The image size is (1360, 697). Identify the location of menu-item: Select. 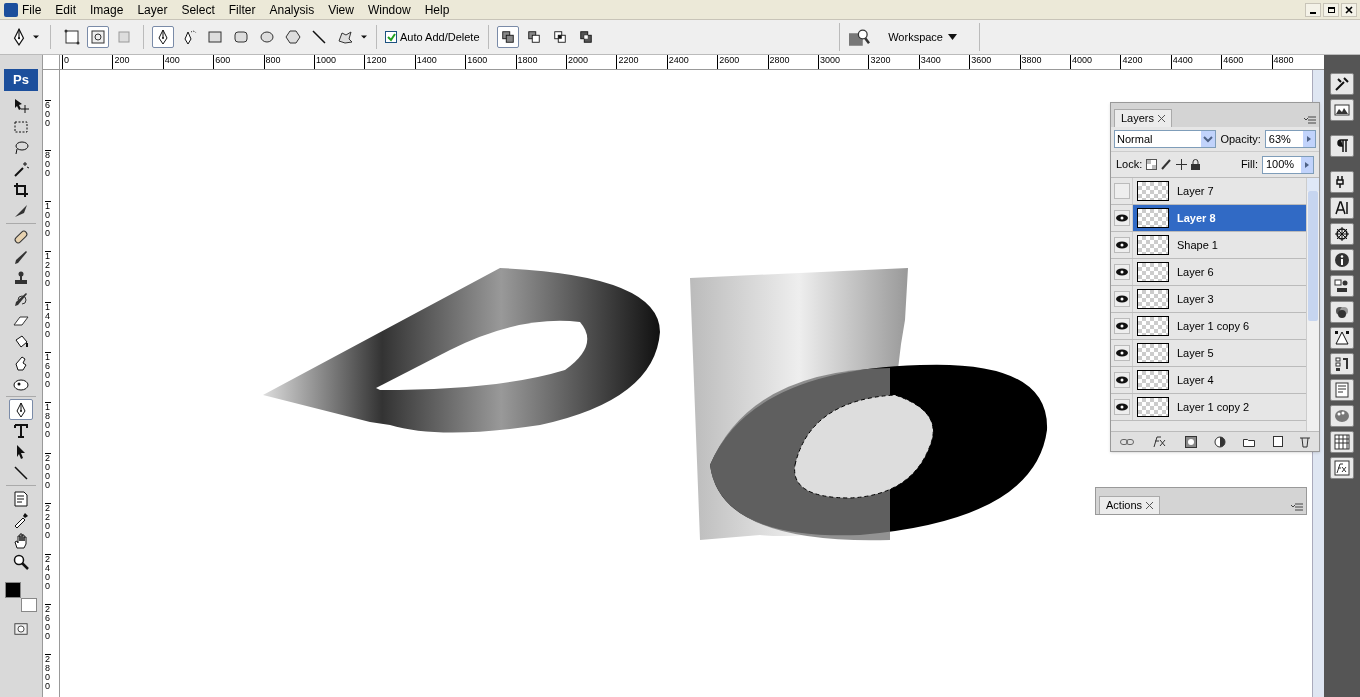
(198, 9).